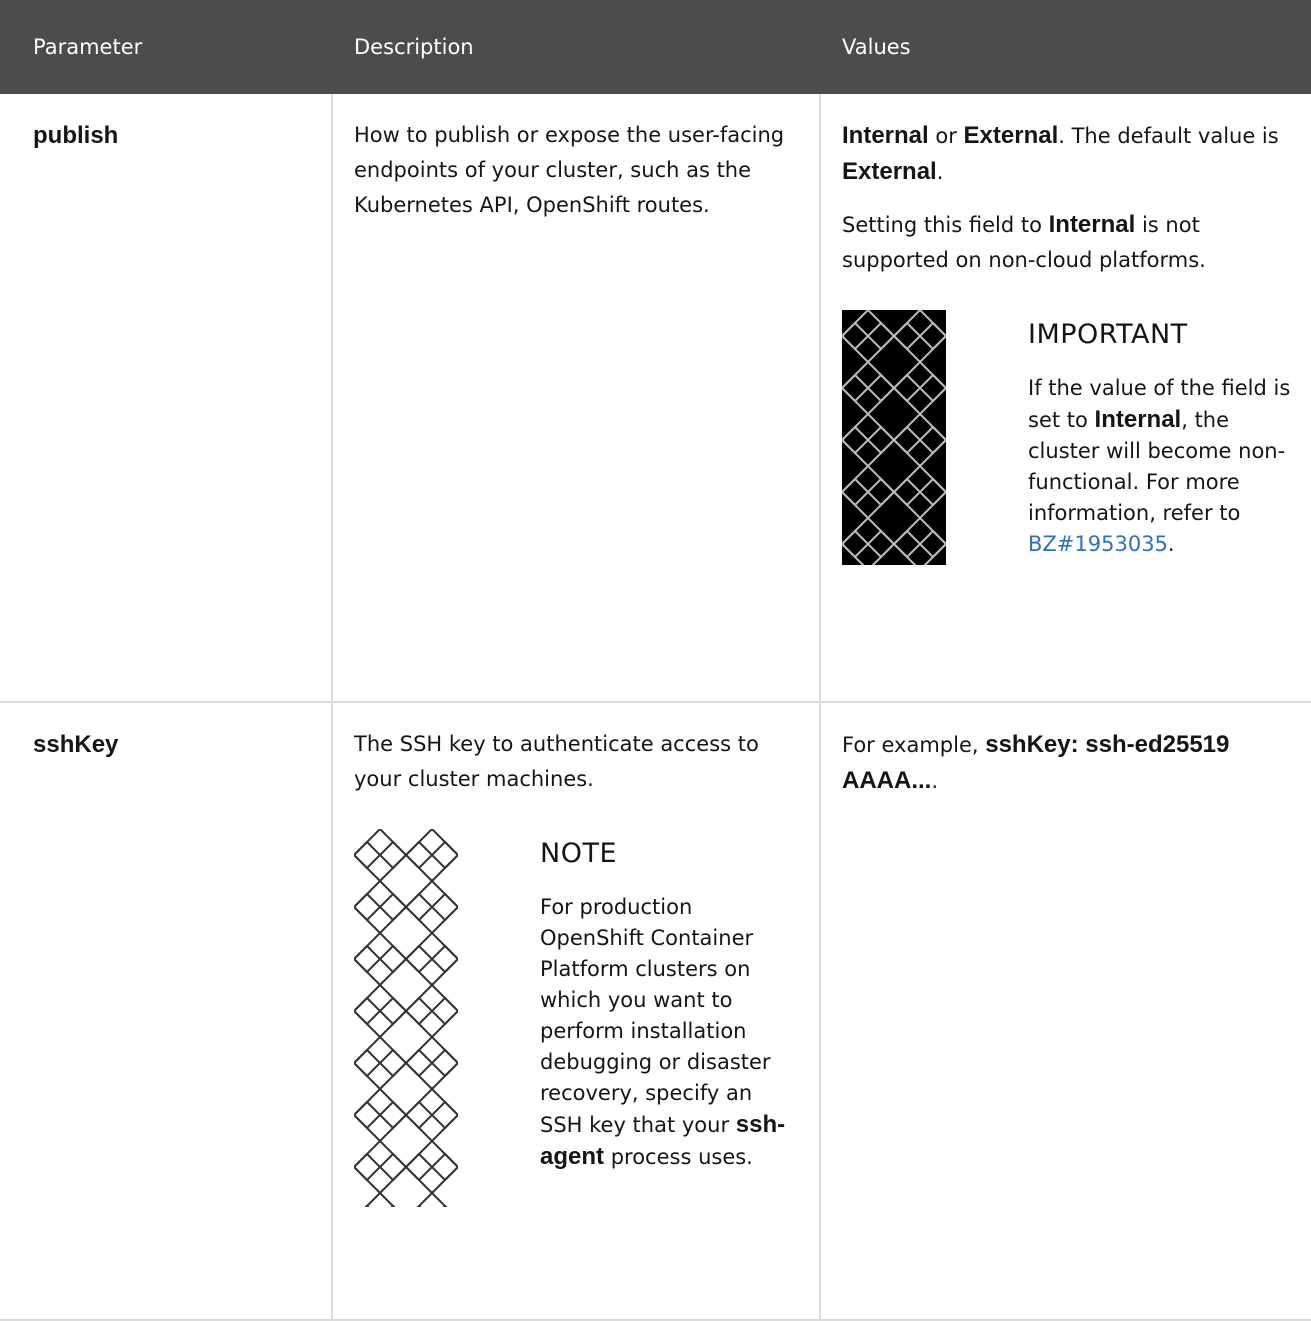 The image size is (1311, 1321). I want to click on note-value: Internal, so click(1092, 224).